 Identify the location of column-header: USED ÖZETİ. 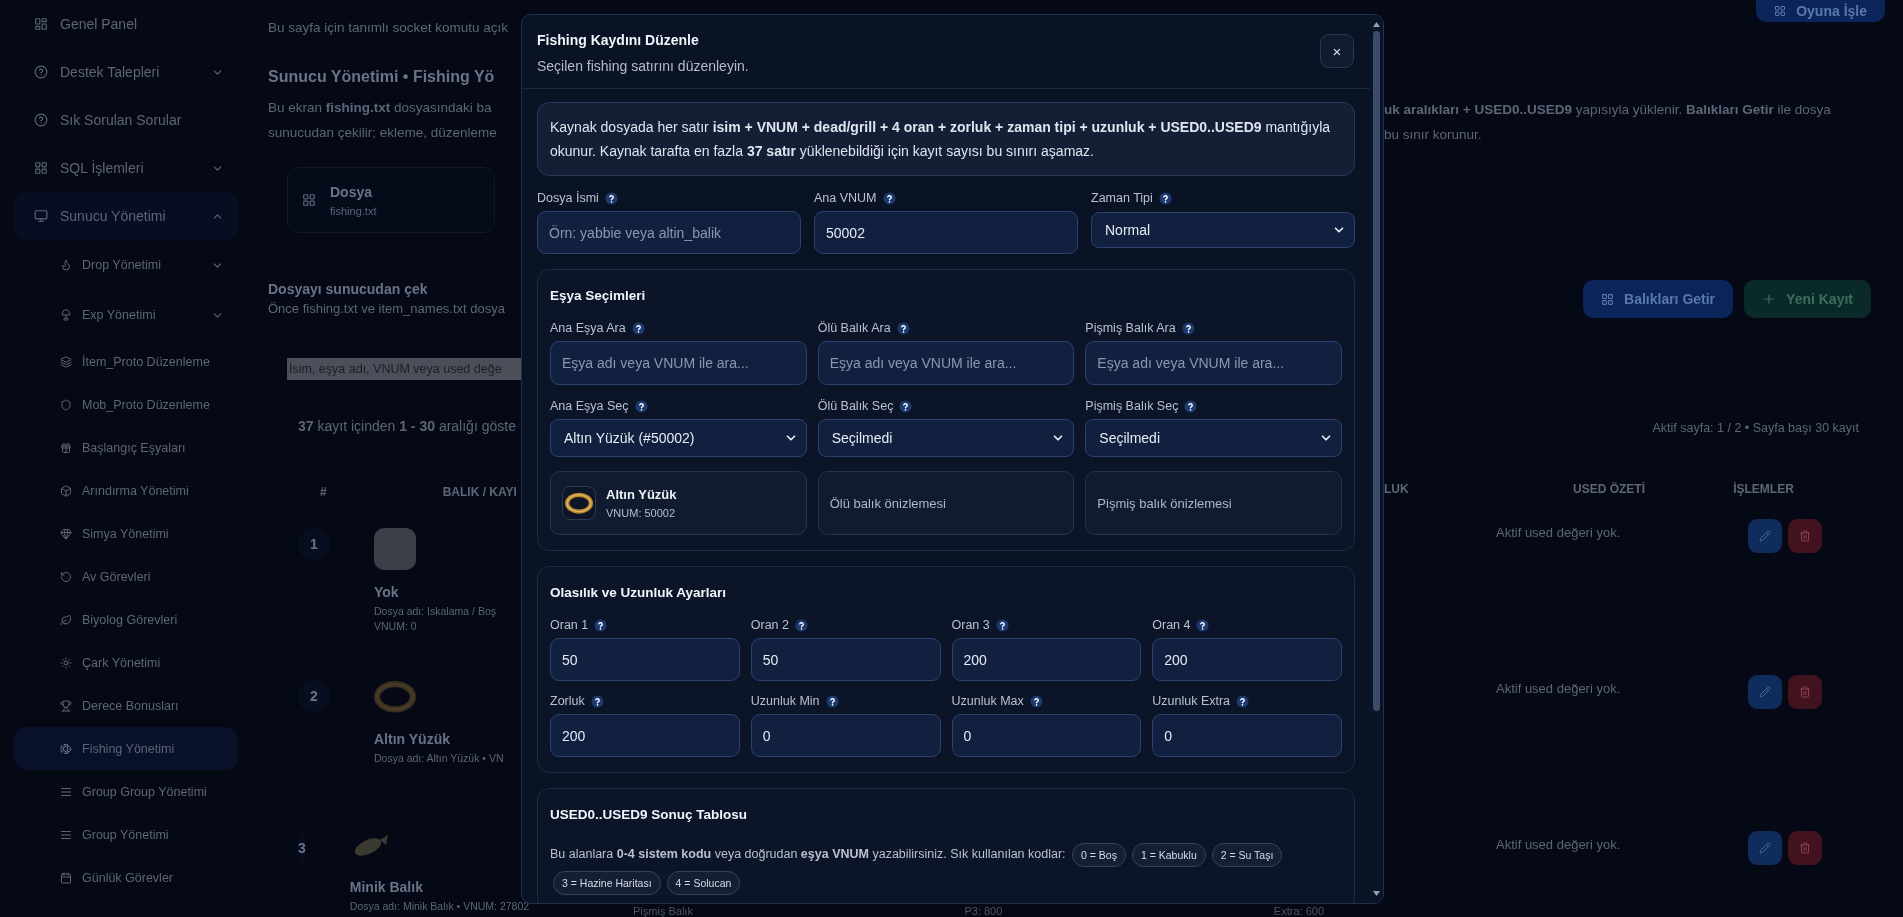
(1609, 489).